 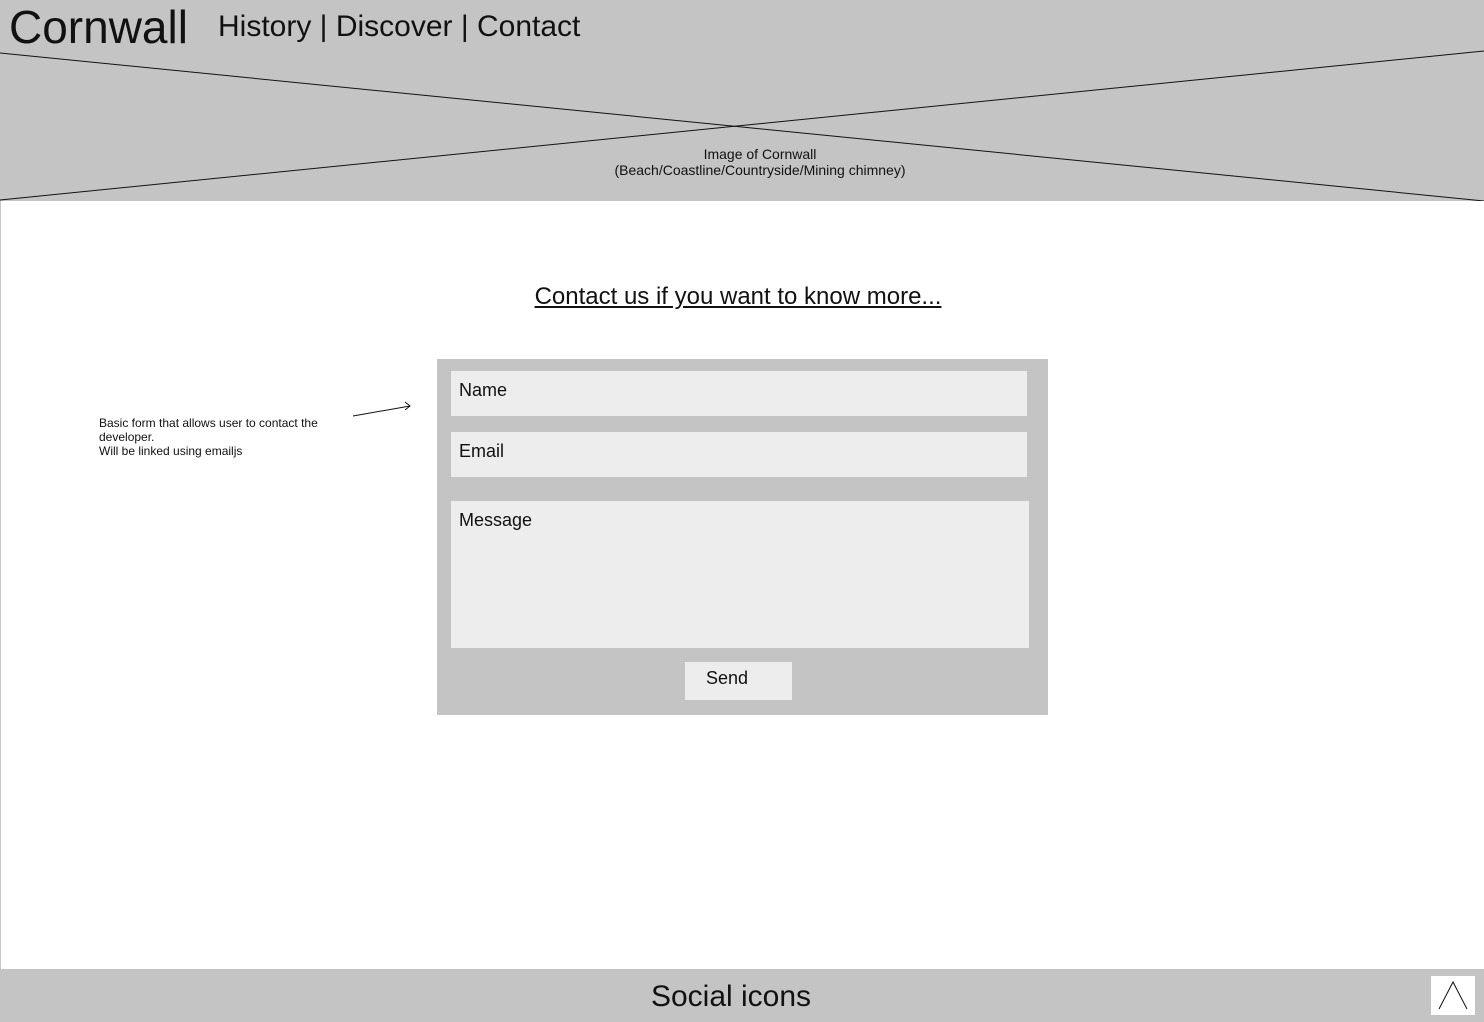 I want to click on social-icons-label: Social icons, so click(x=731, y=996).